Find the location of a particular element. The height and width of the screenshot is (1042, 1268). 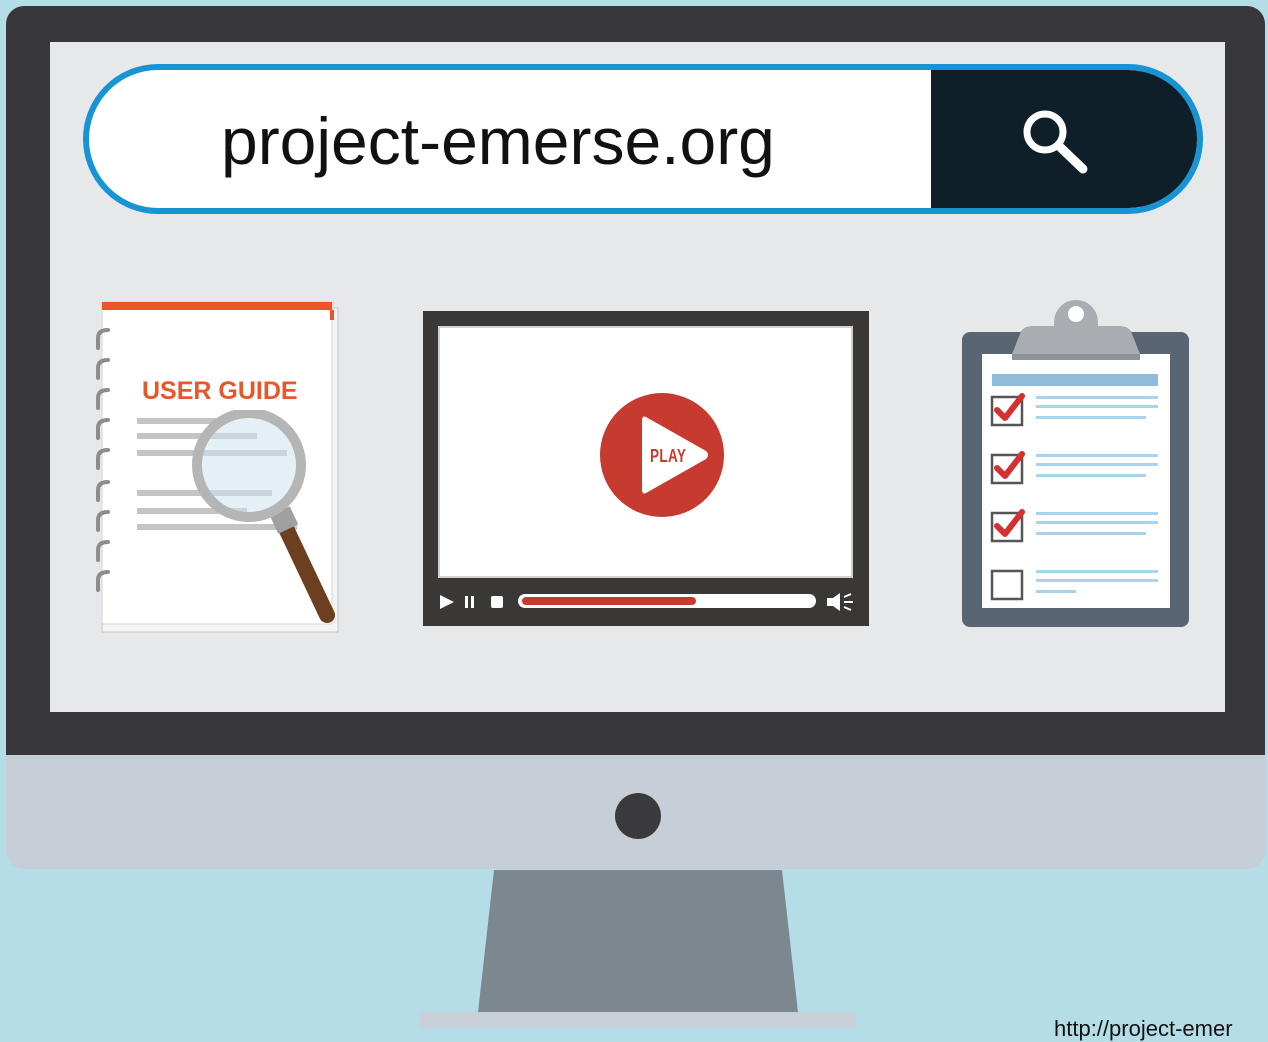

video-screen: PLAY is located at coordinates (645, 452).